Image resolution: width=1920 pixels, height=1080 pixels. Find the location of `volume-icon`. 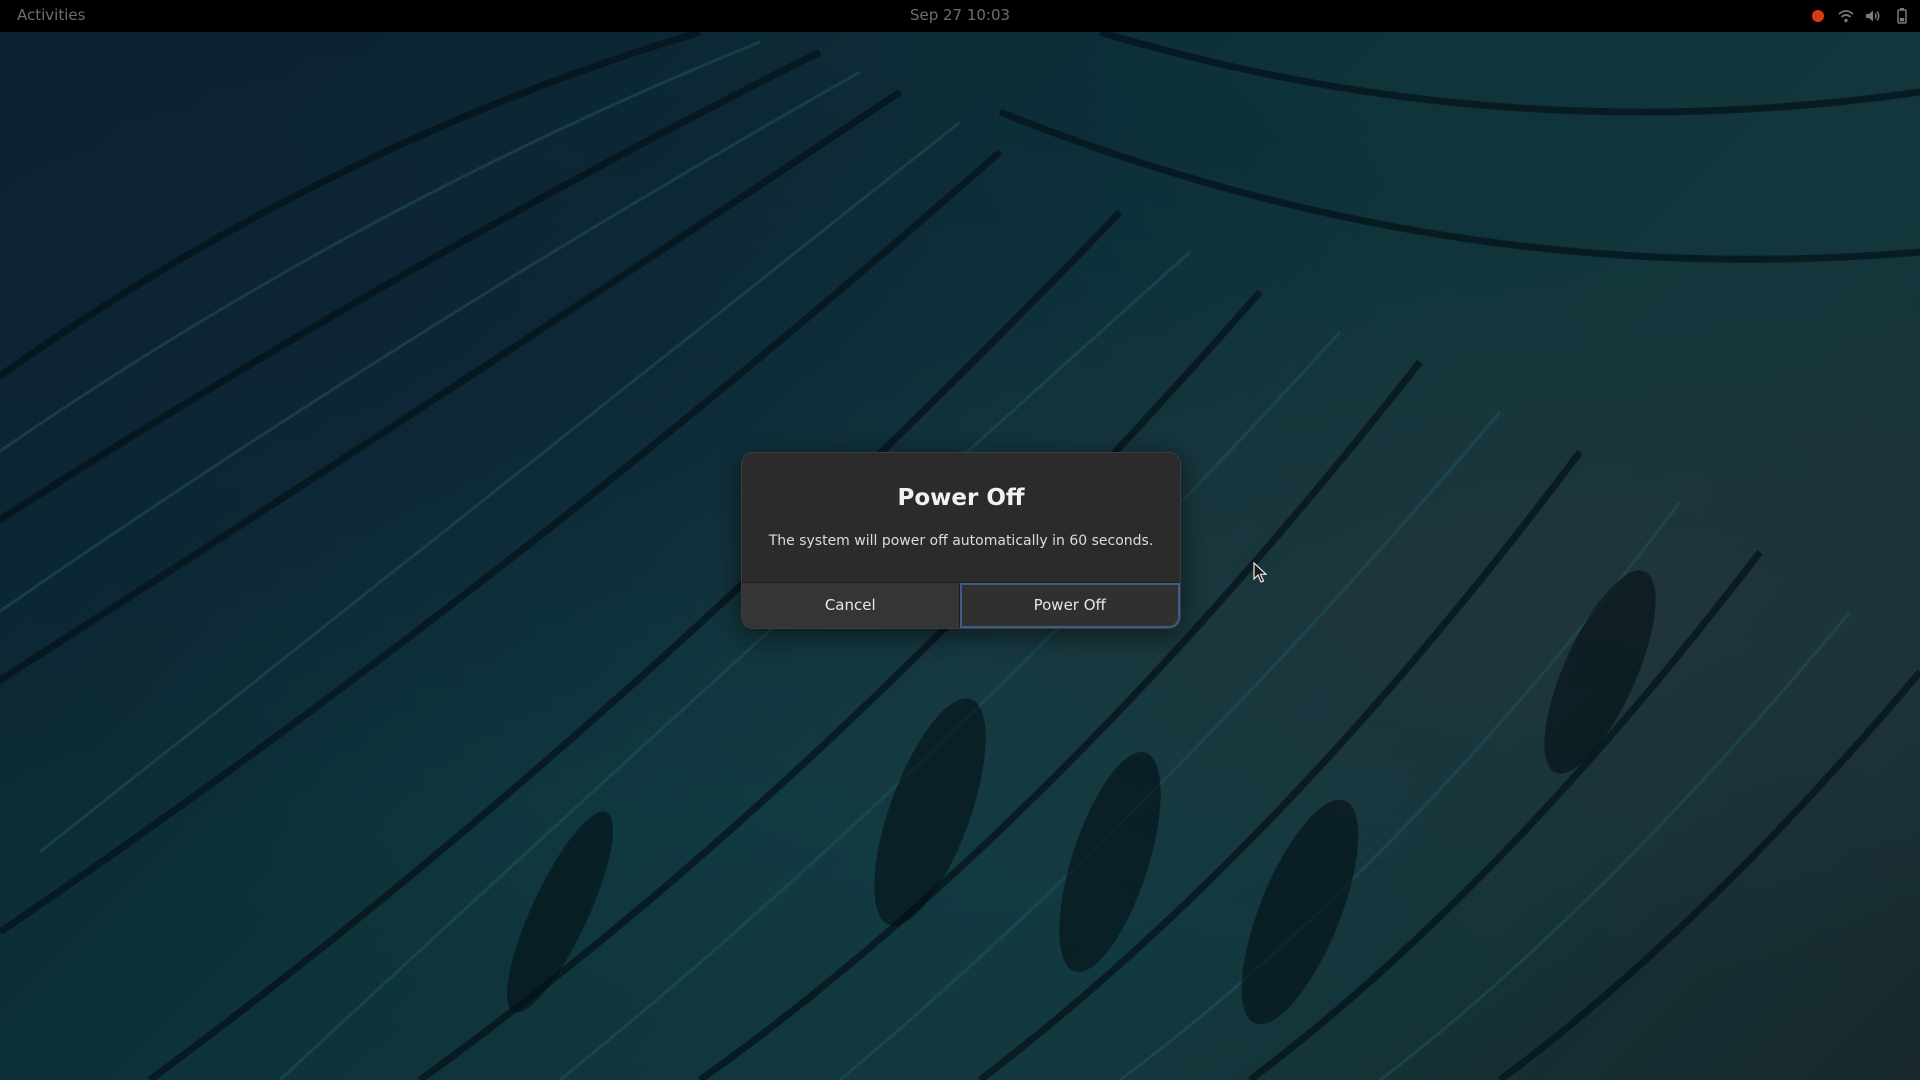

volume-icon is located at coordinates (1873, 16).